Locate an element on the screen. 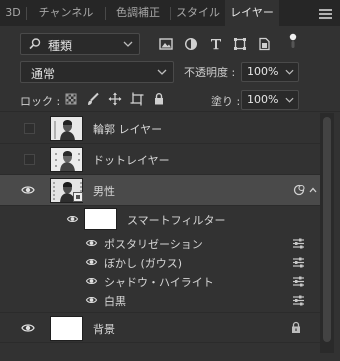  smart-filter-item: シャドウ・ハイライト is located at coordinates (160, 281).